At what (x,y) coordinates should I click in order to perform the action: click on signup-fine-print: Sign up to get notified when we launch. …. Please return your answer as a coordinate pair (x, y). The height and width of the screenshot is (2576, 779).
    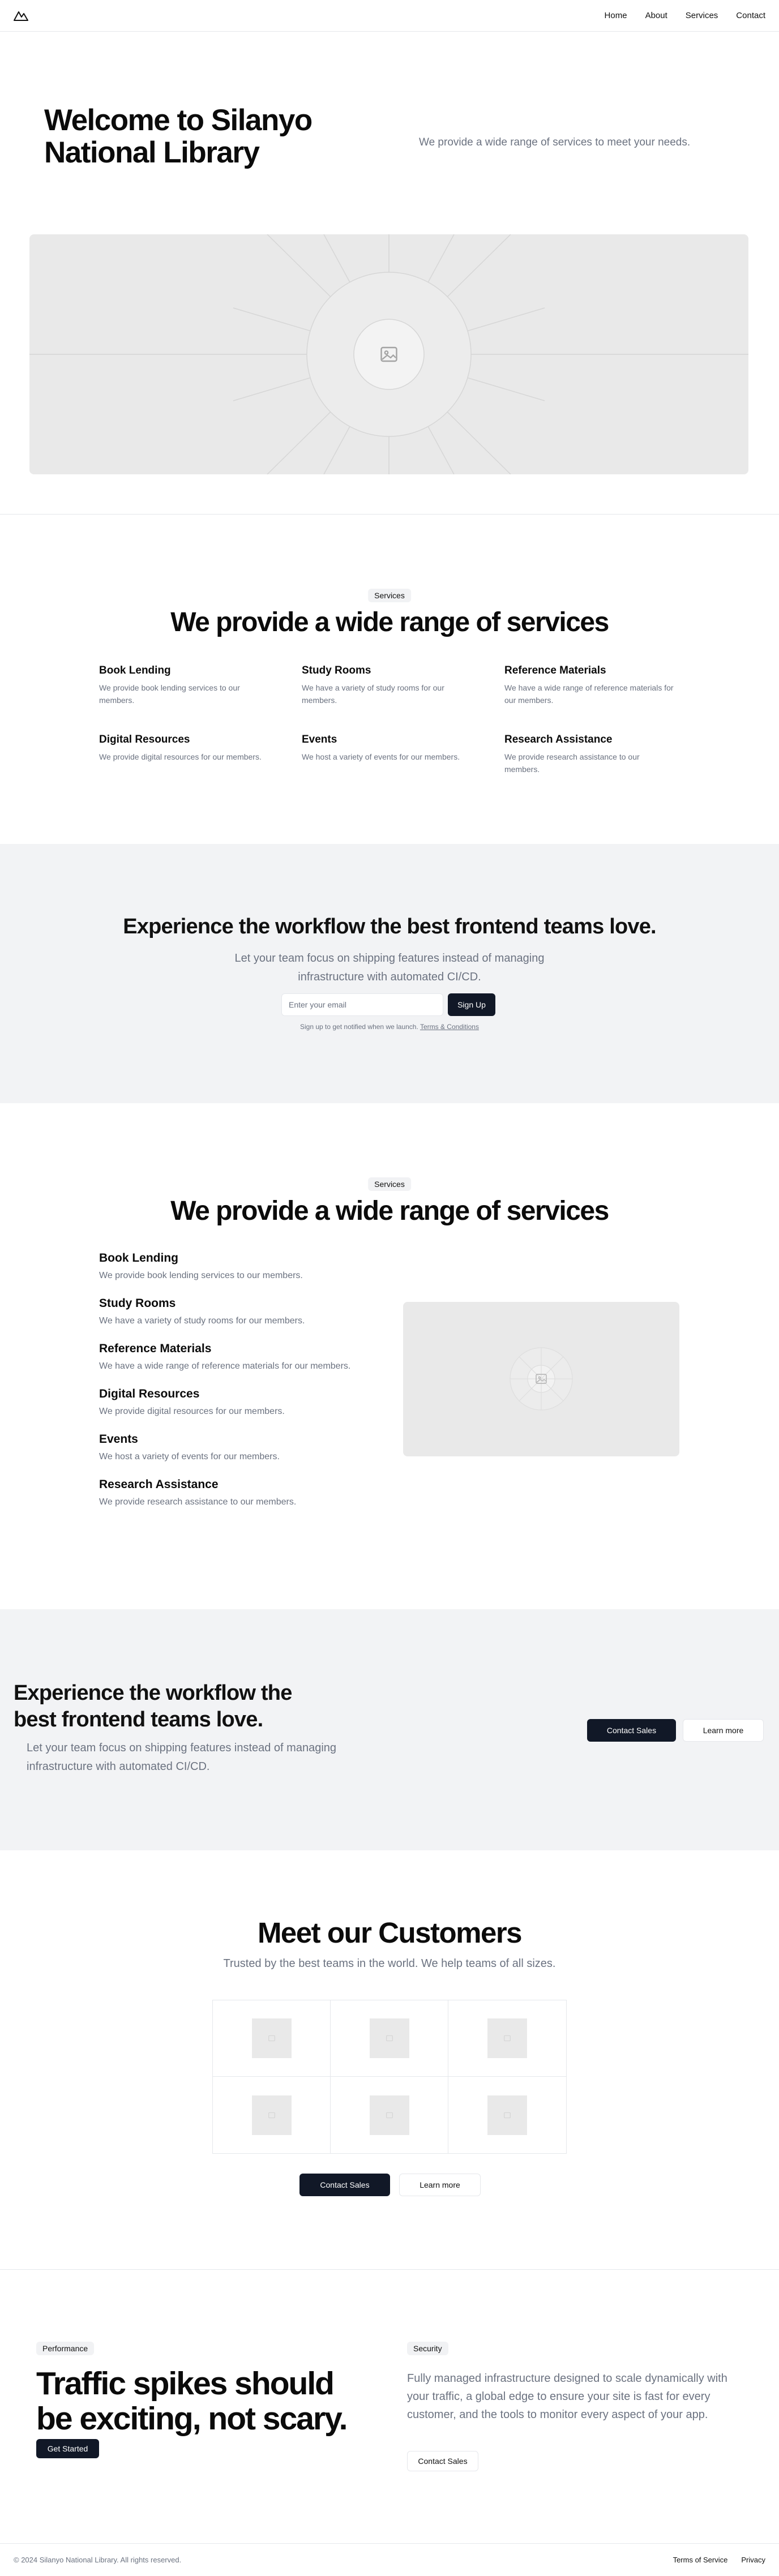
    Looking at the image, I should click on (389, 1027).